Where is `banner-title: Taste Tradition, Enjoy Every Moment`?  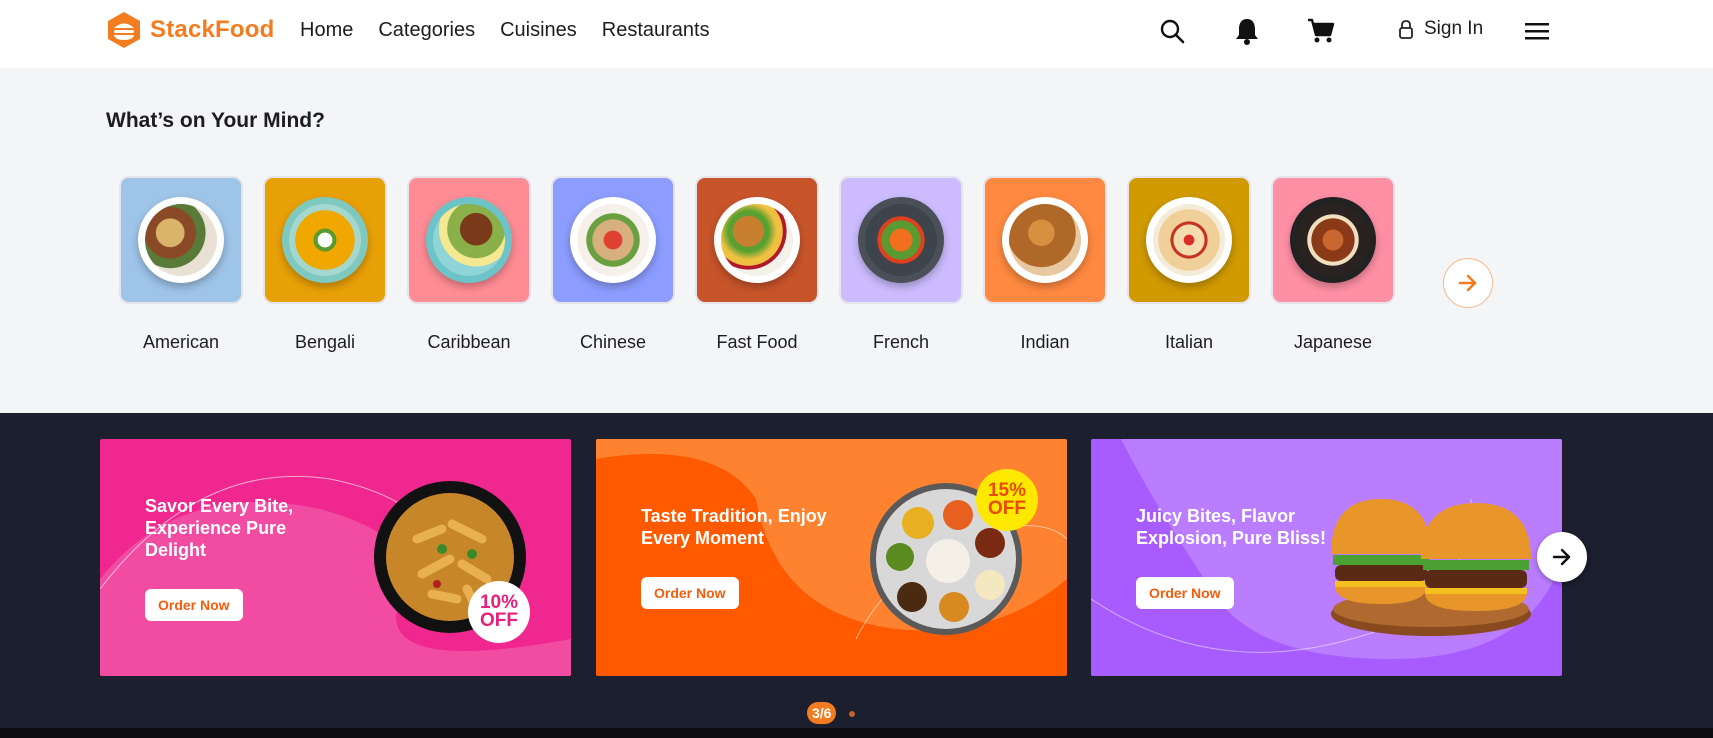 banner-title: Taste Tradition, Enjoy Every Moment is located at coordinates (734, 527).